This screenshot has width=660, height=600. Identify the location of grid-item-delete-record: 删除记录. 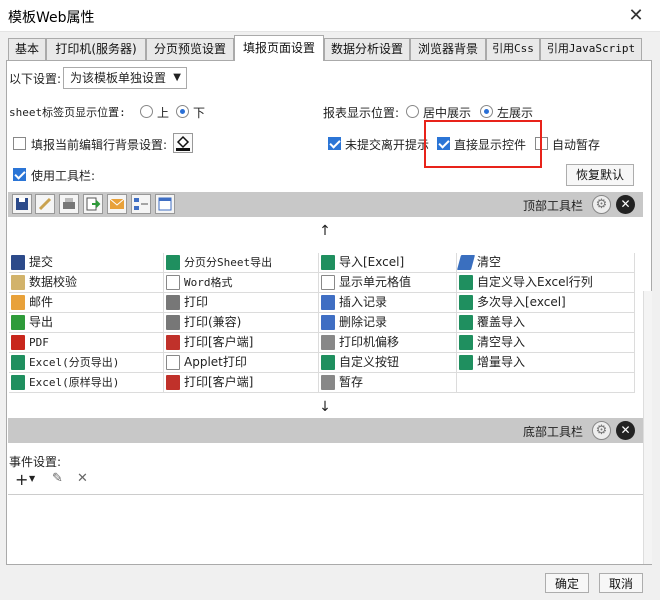
(388, 323).